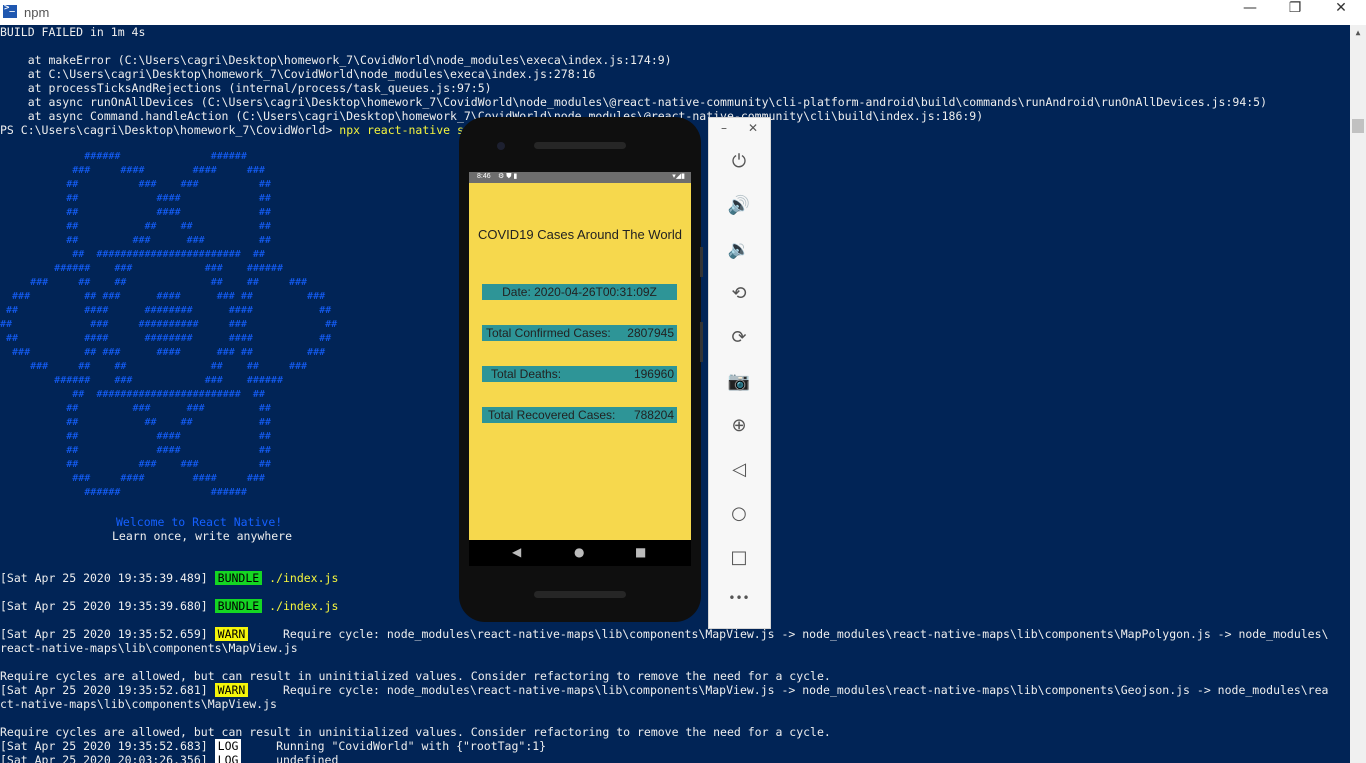 Image resolution: width=1366 pixels, height=763 pixels. Describe the element at coordinates (724, 128) in the screenshot. I see `toolbar-minimize-button: –` at that location.